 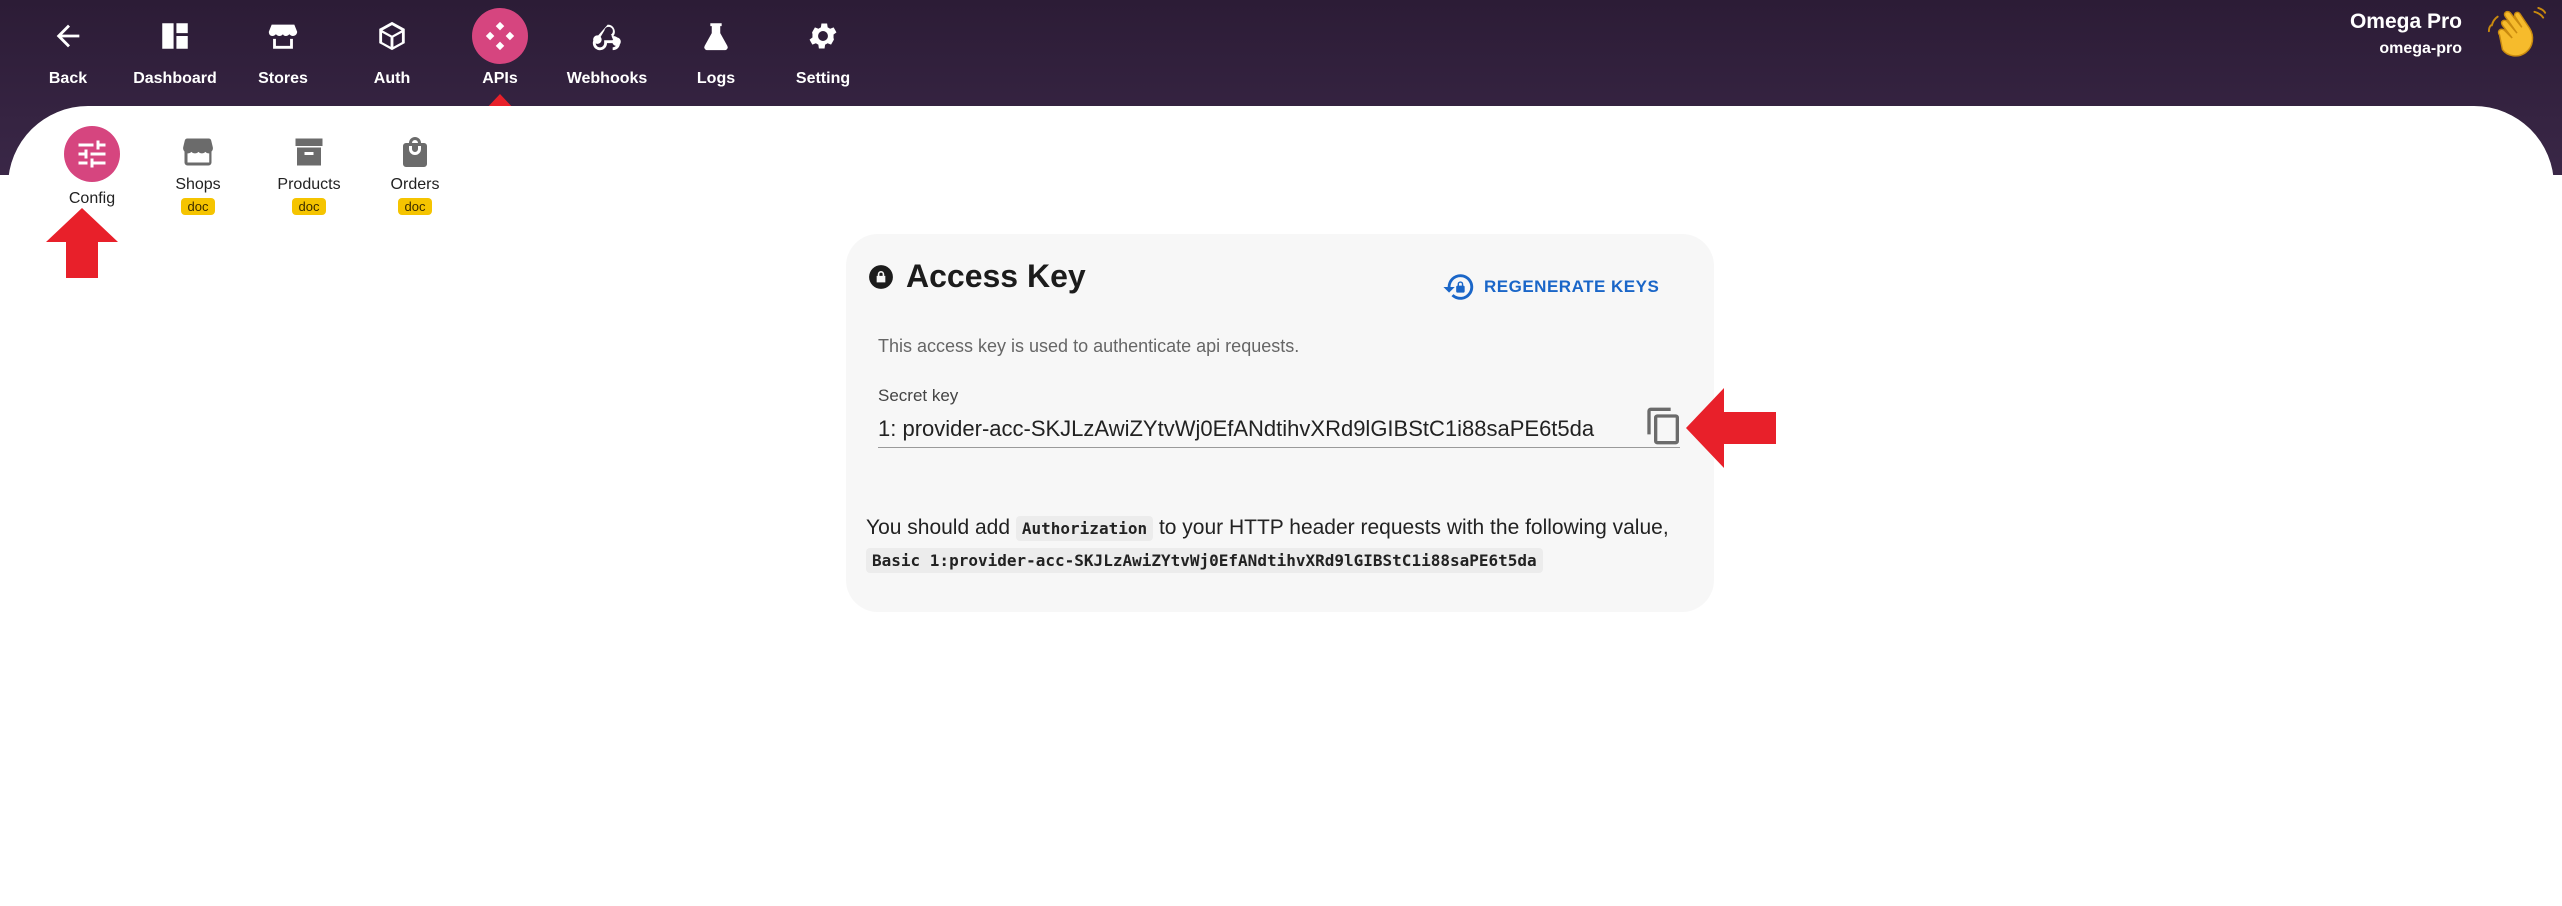 What do you see at coordinates (2517, 37) in the screenshot?
I see `waving-hand-icon` at bounding box center [2517, 37].